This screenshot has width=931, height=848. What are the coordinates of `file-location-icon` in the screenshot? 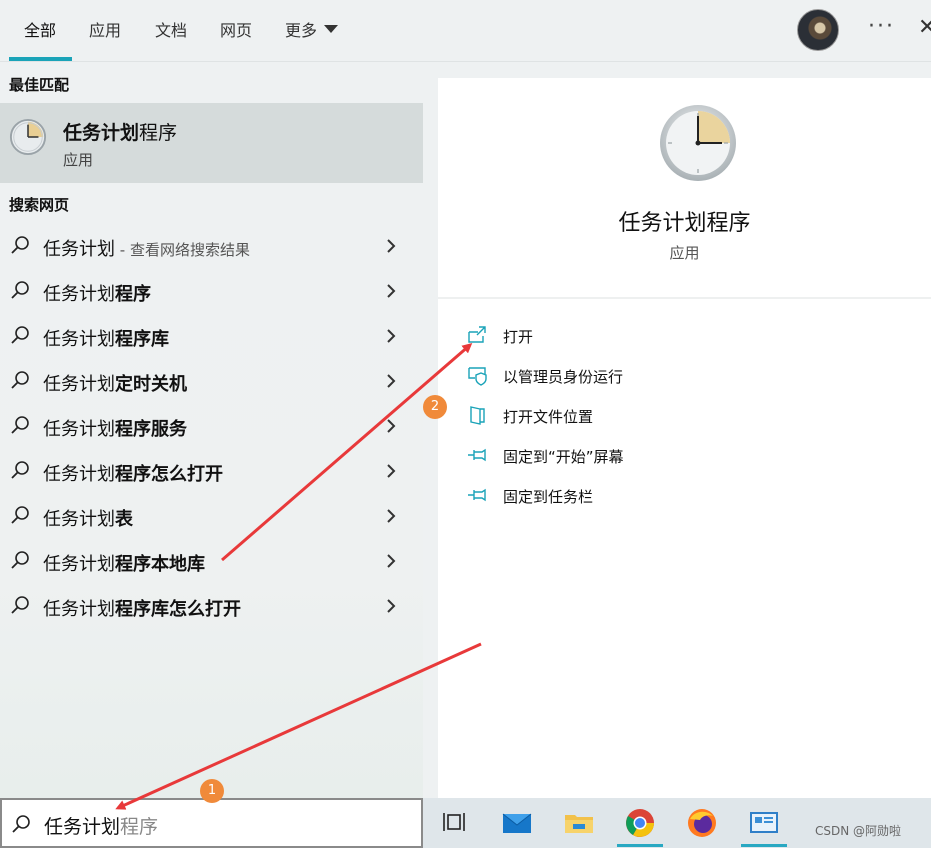 It's located at (477, 415).